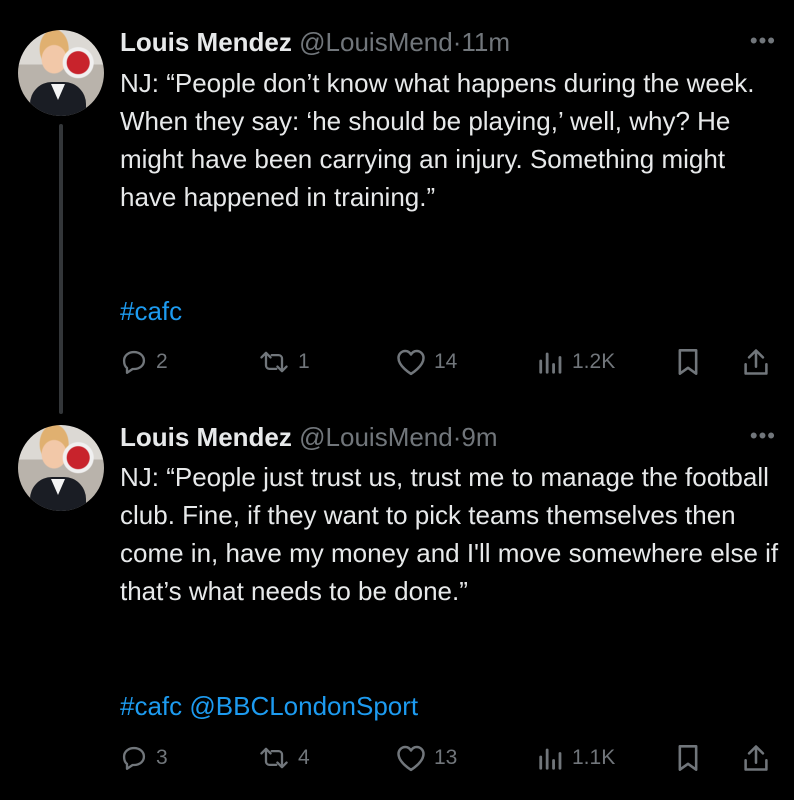 Image resolution: width=794 pixels, height=800 pixels. Describe the element at coordinates (479, 437) in the screenshot. I see `timestamp: 9m` at that location.